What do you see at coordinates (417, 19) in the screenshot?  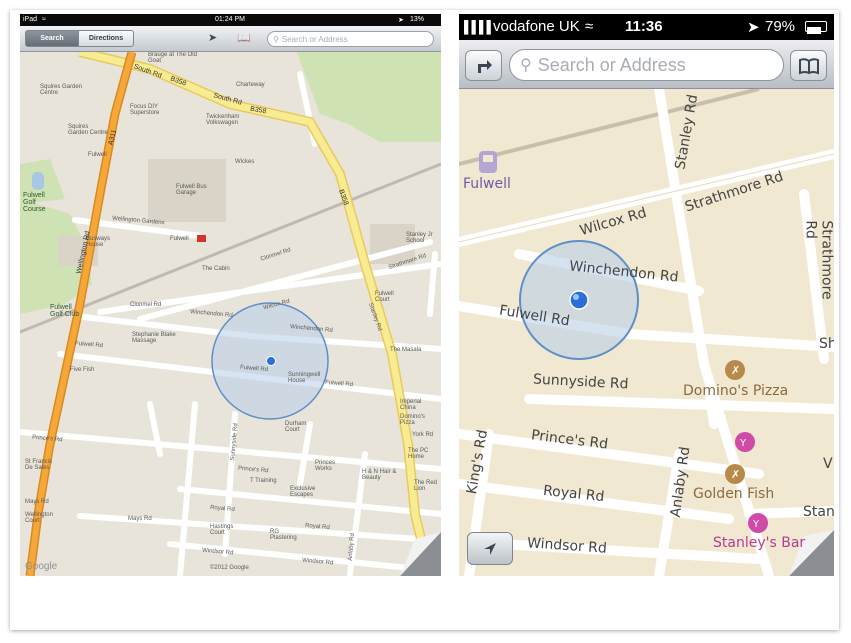 I see `battery-percent: 13%` at bounding box center [417, 19].